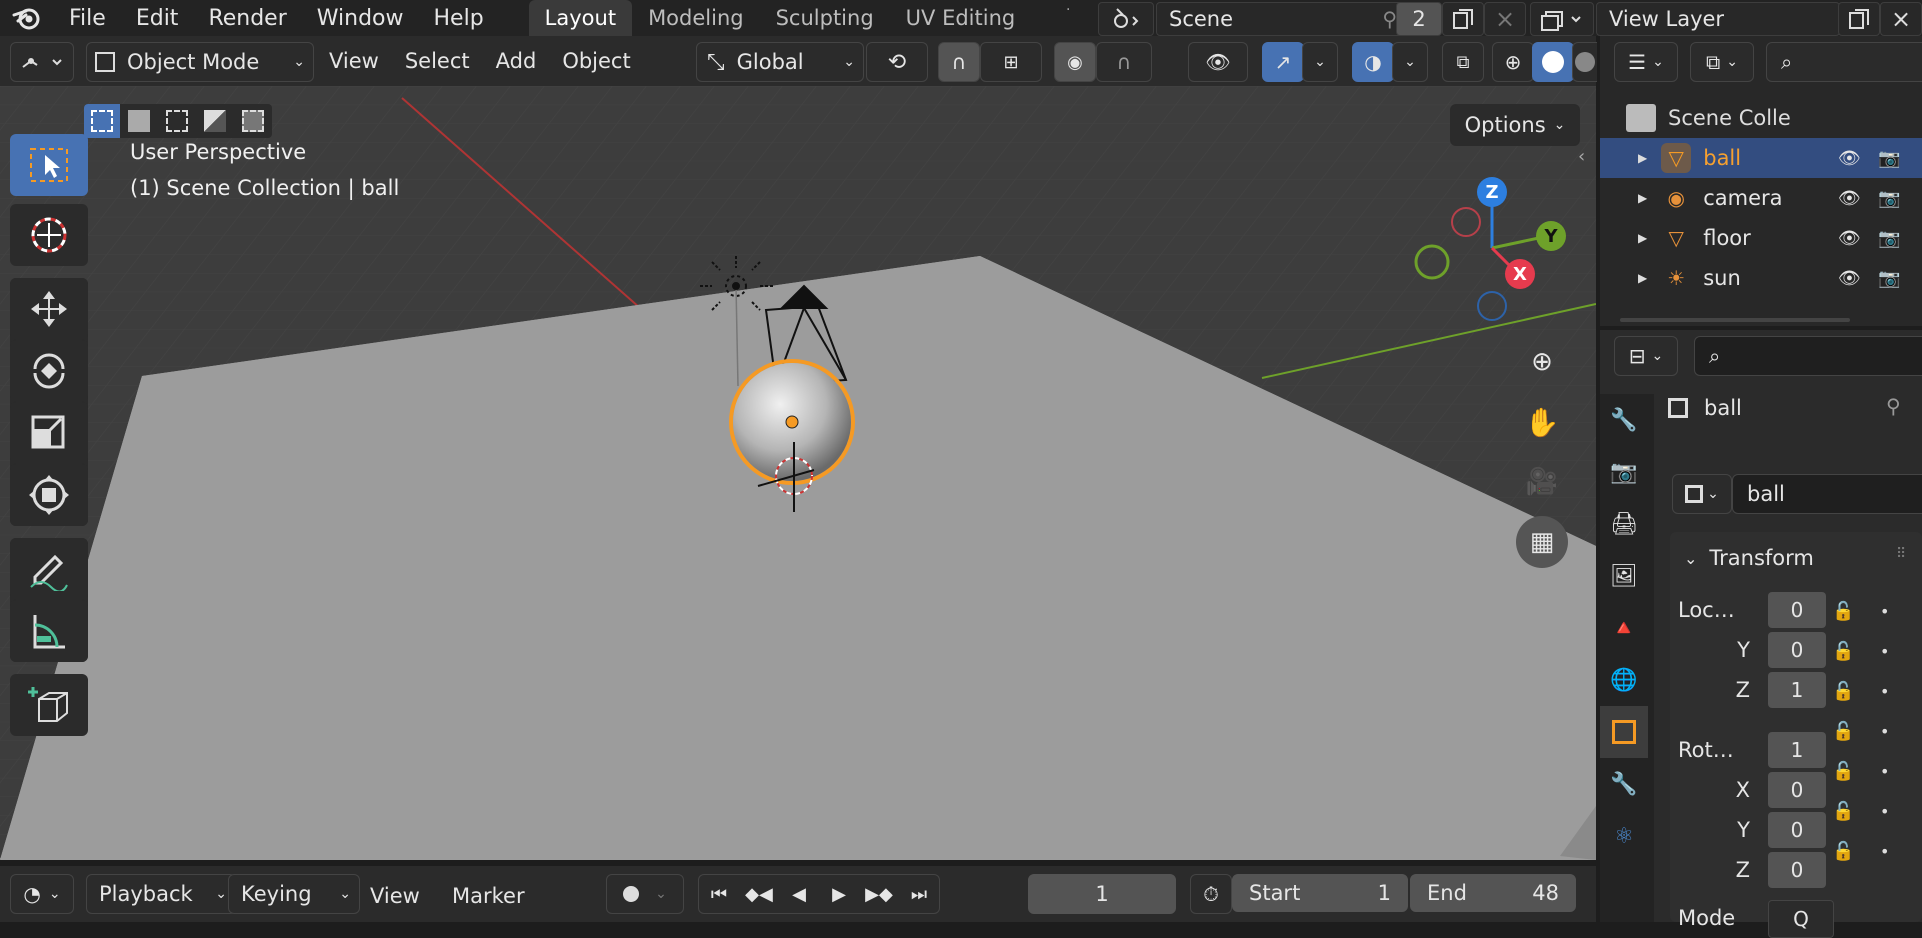 This screenshot has width=1922, height=938. Describe the element at coordinates (49, 495) in the screenshot. I see `transform-tool` at that location.